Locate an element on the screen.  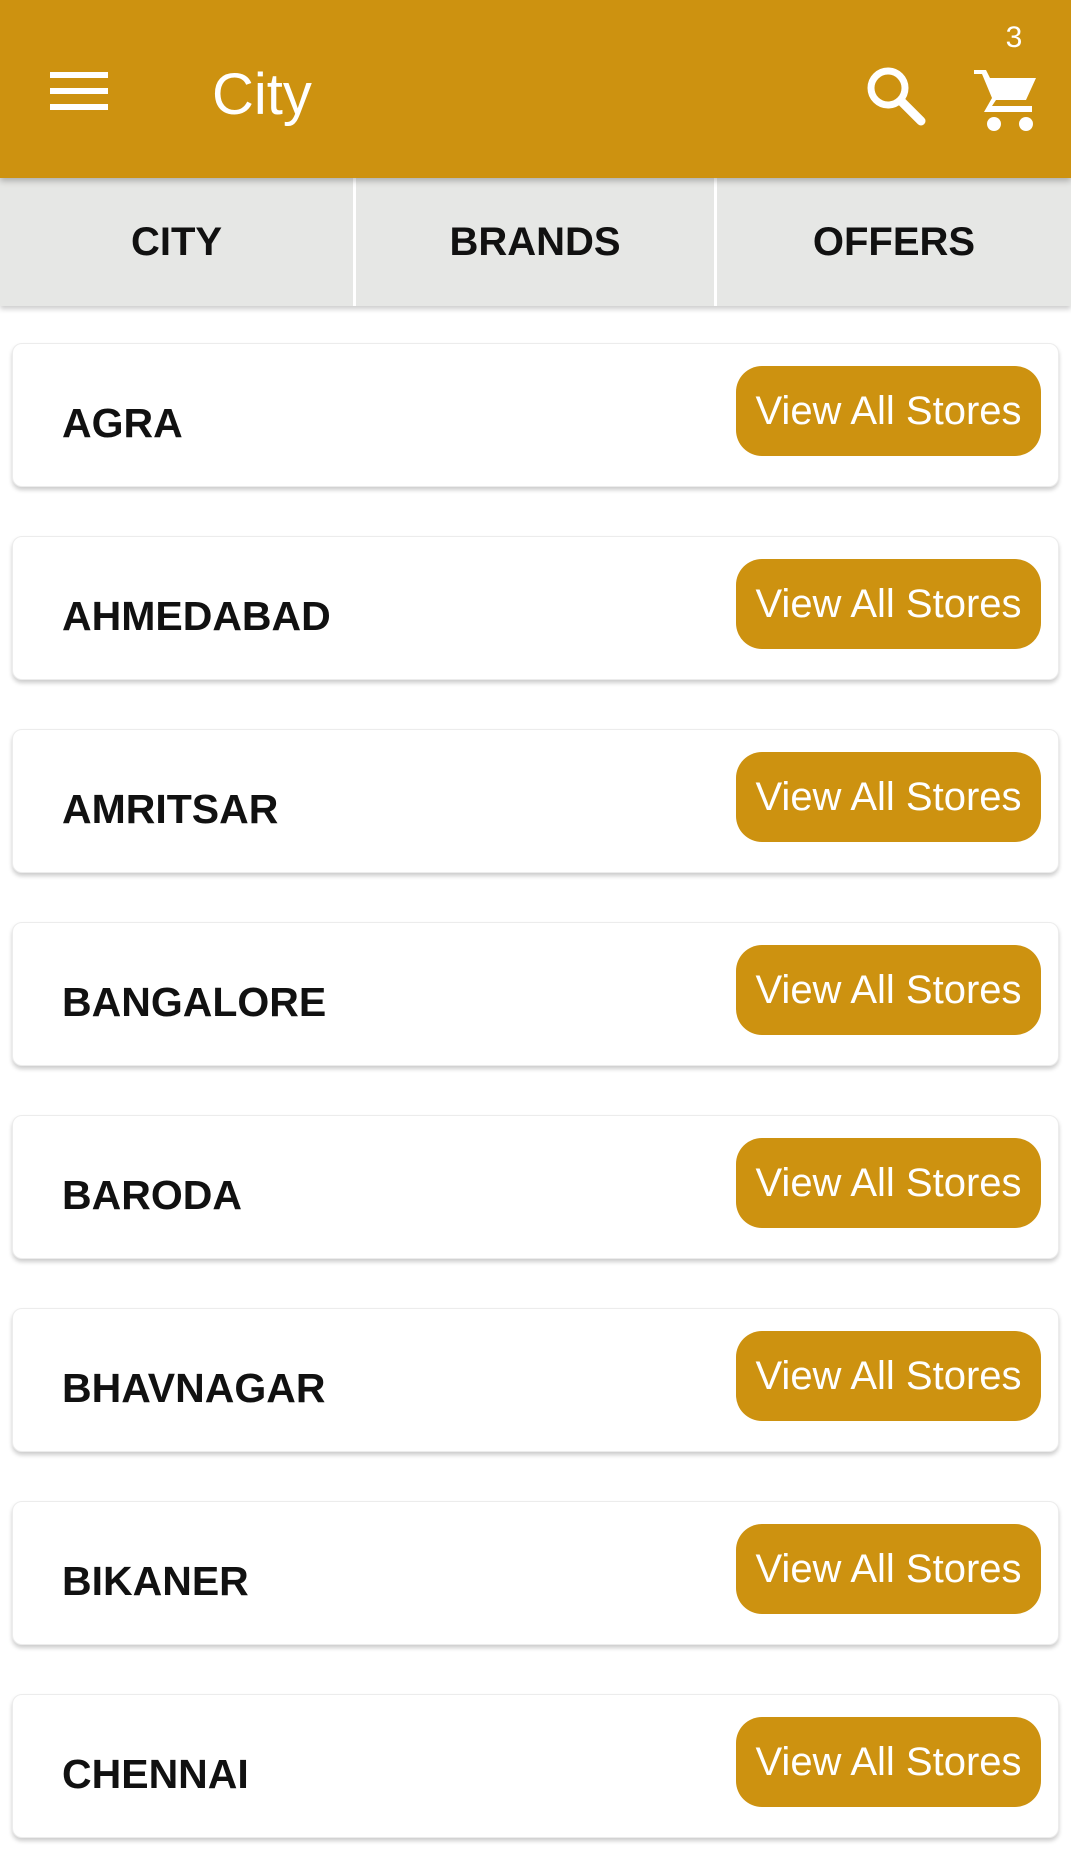
city-card-amritsar: AMRITSAR View All Stores is located at coordinates (535, 801).